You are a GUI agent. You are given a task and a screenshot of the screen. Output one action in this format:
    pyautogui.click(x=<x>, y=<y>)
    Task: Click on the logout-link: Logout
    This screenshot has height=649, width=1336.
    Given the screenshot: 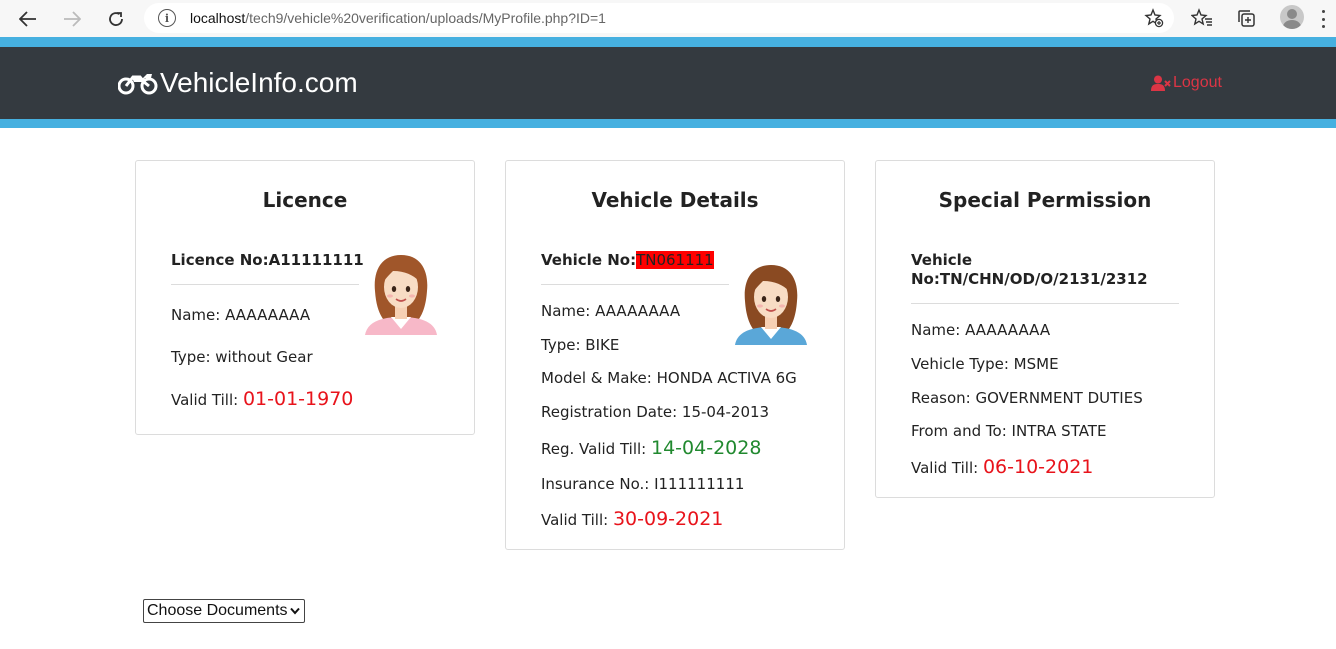 What is the action you would take?
    pyautogui.click(x=1186, y=83)
    